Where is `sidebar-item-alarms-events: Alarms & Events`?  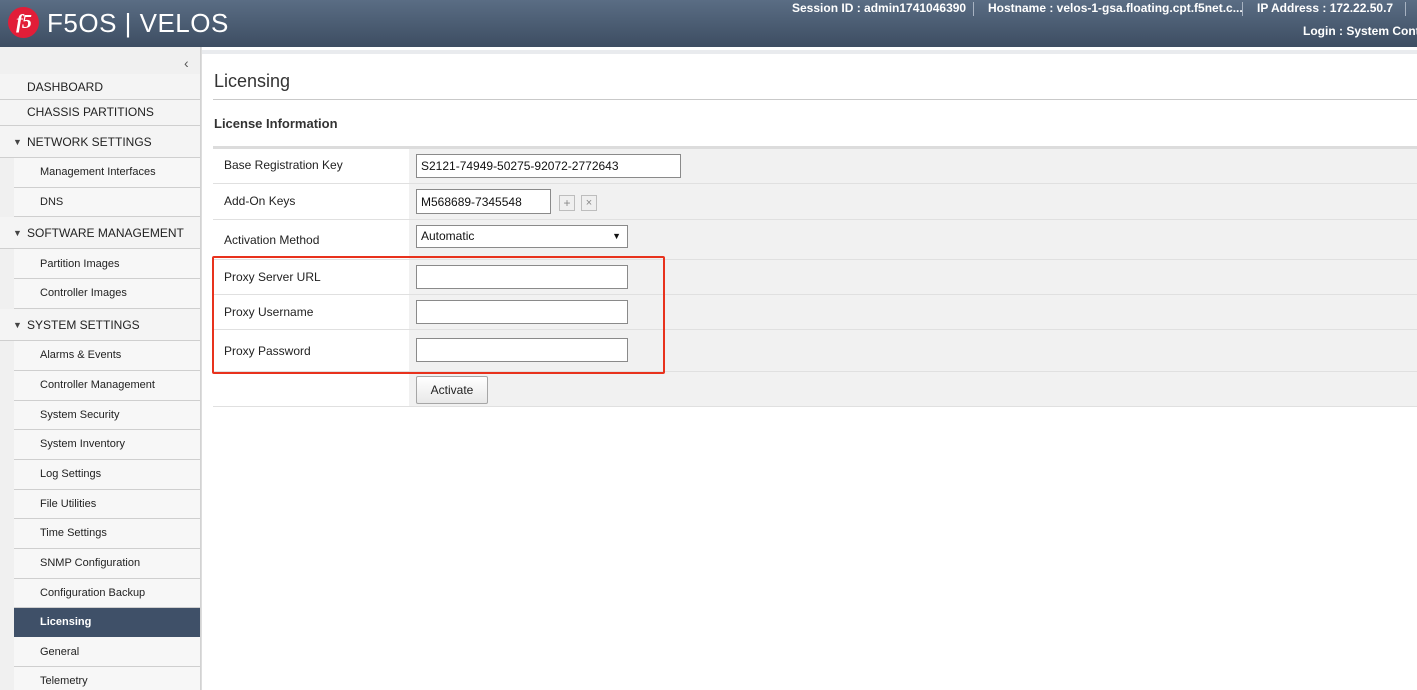 sidebar-item-alarms-events: Alarms & Events is located at coordinates (107, 356).